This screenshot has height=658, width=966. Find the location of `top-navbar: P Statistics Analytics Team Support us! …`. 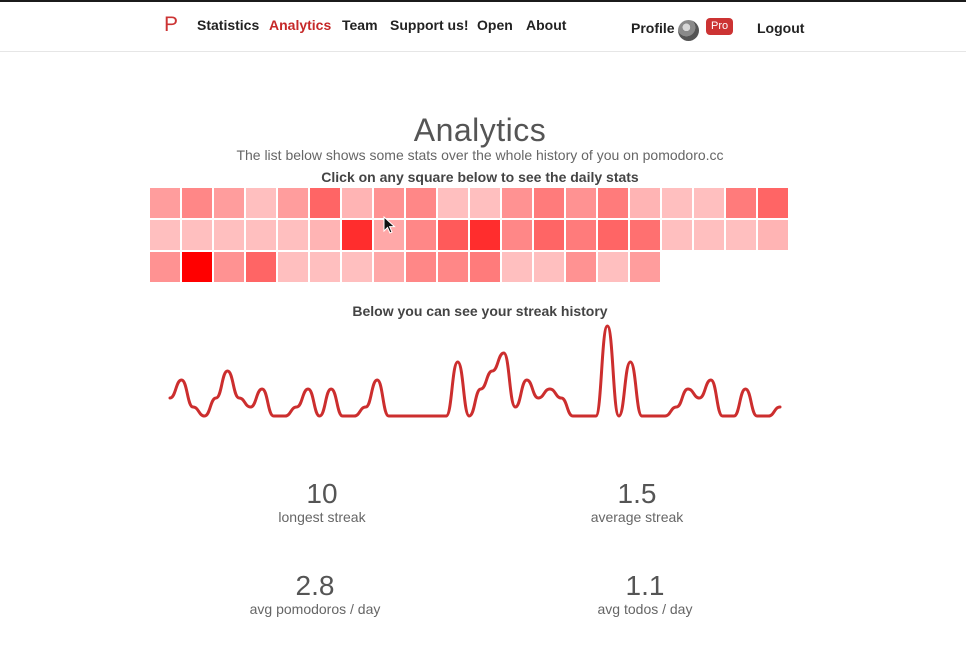

top-navbar: P Statistics Analytics Team Support us! … is located at coordinates (483, 27).